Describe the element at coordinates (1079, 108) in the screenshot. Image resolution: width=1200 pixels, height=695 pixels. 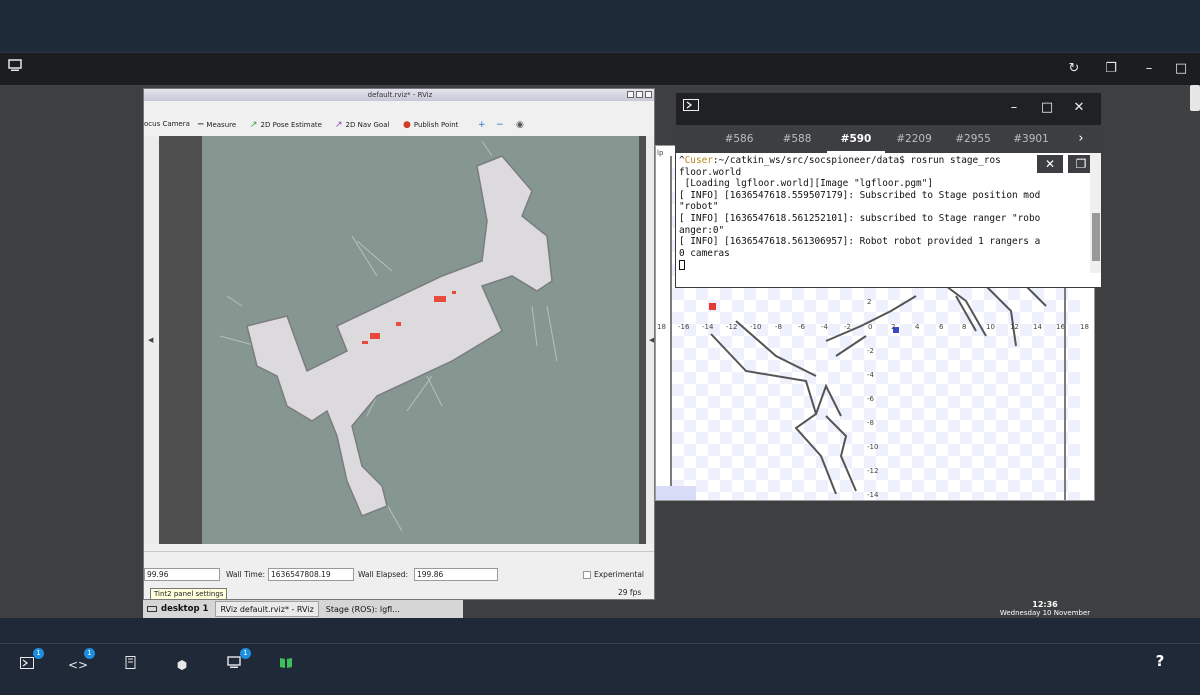
I see `terminal-close-button: ✕` at that location.